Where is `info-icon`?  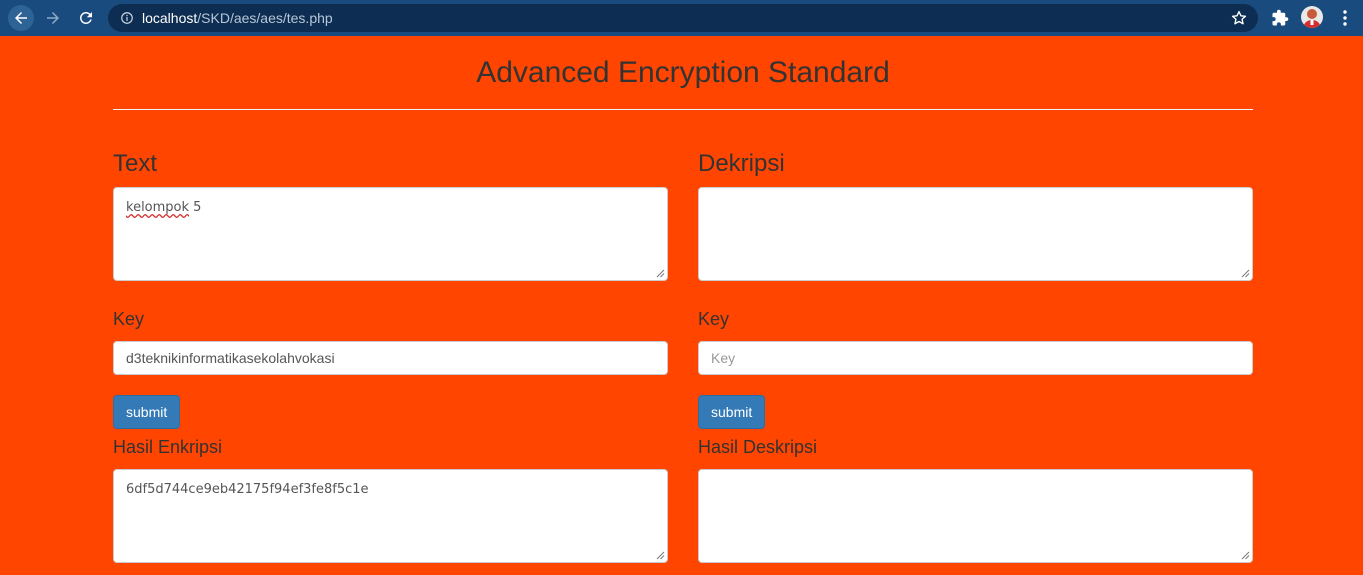 info-icon is located at coordinates (127, 18).